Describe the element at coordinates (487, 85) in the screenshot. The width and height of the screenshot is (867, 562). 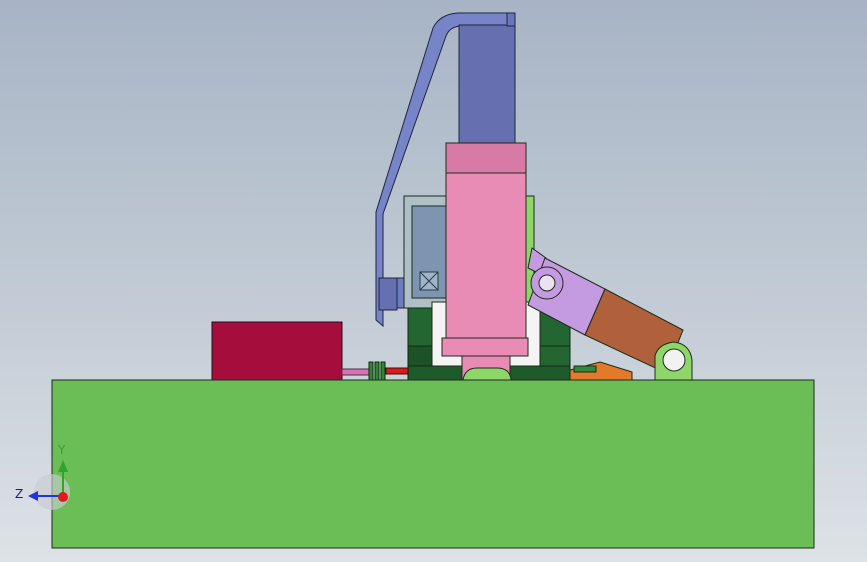
I see `vertical-cylinder` at that location.